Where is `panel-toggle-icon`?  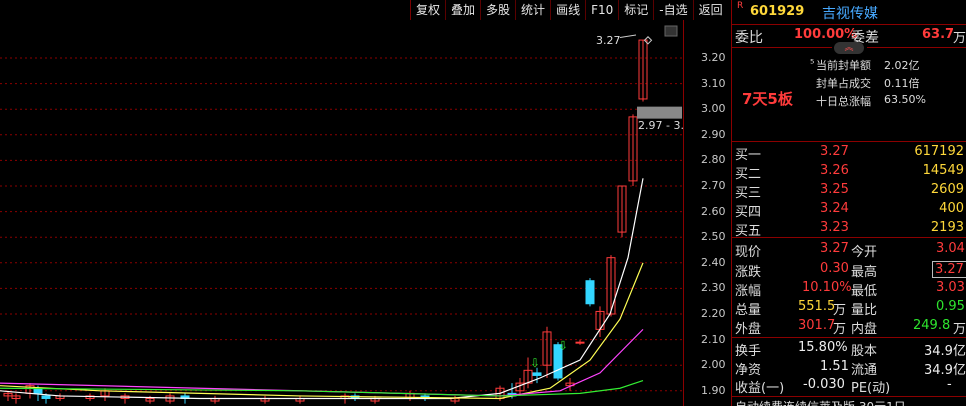 panel-toggle-icon is located at coordinates (671, 31).